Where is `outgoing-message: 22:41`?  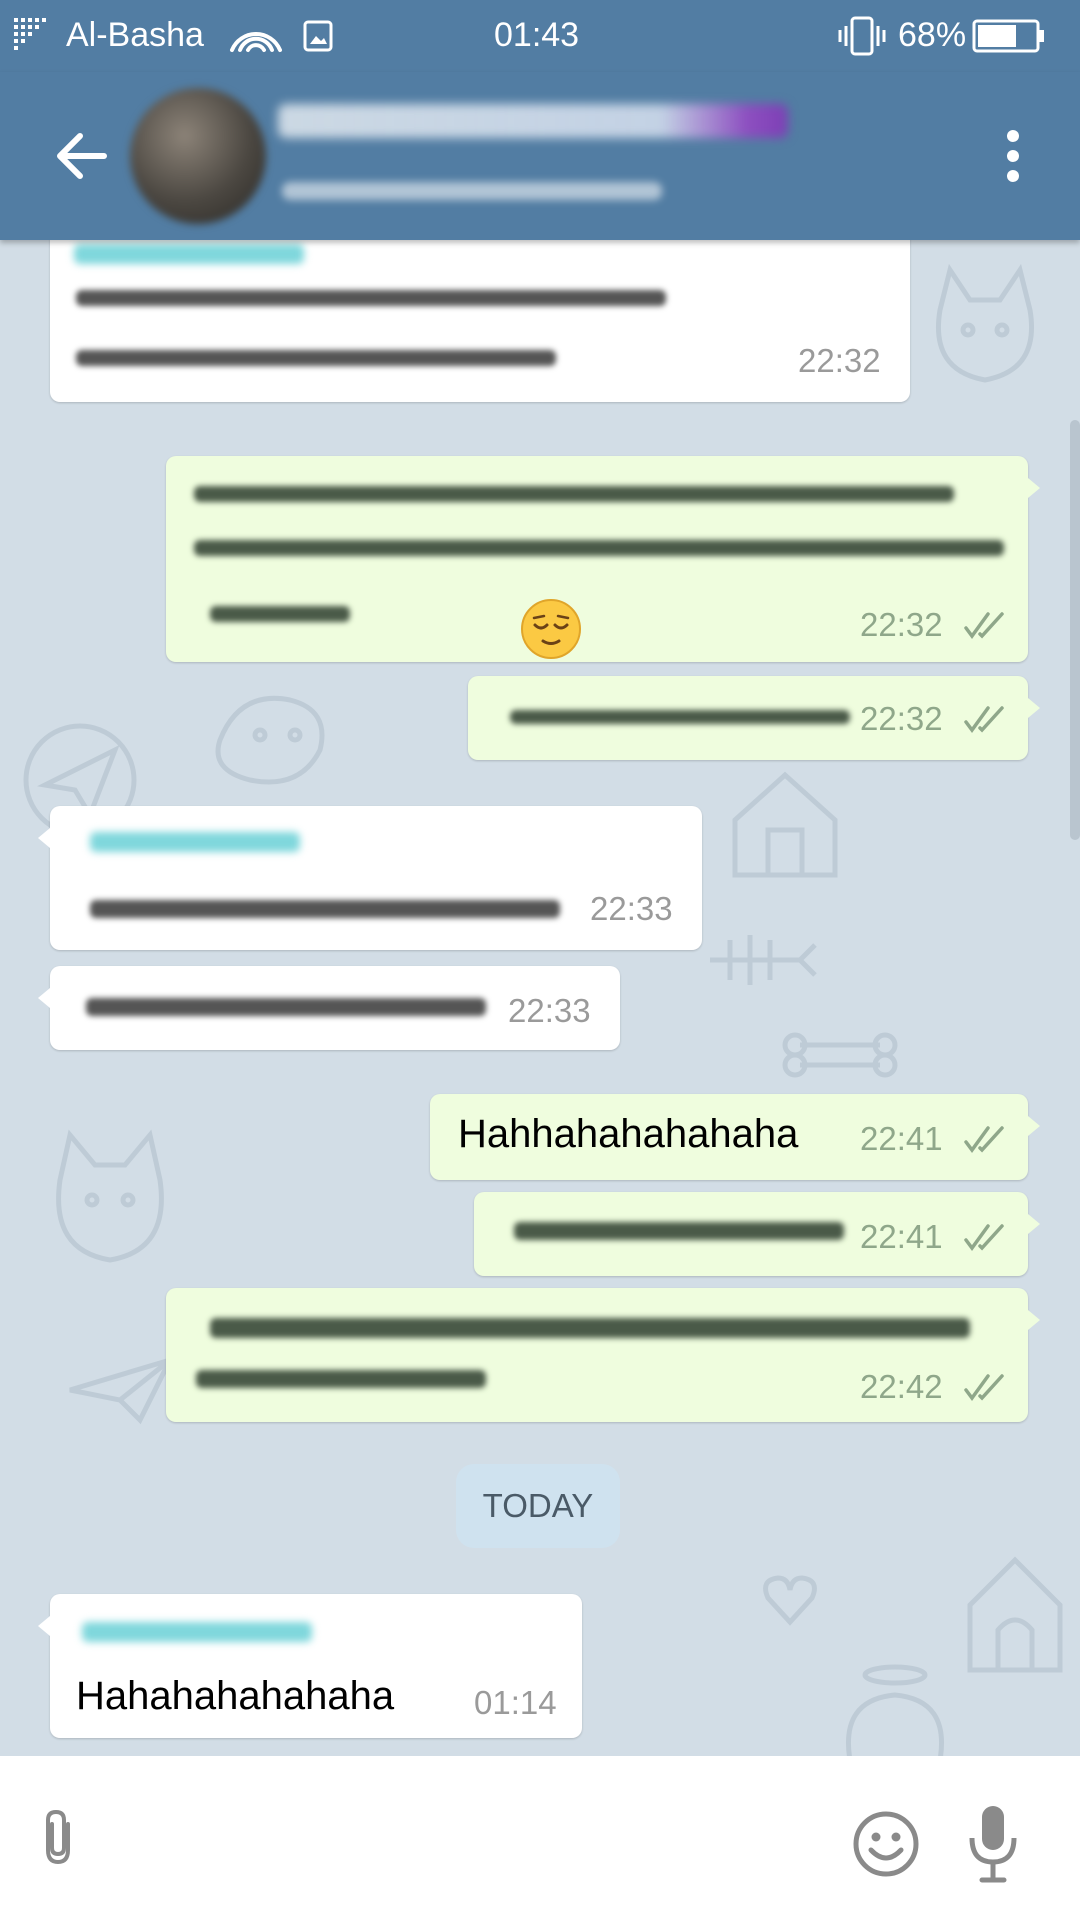
outgoing-message: 22:41 is located at coordinates (757, 1234).